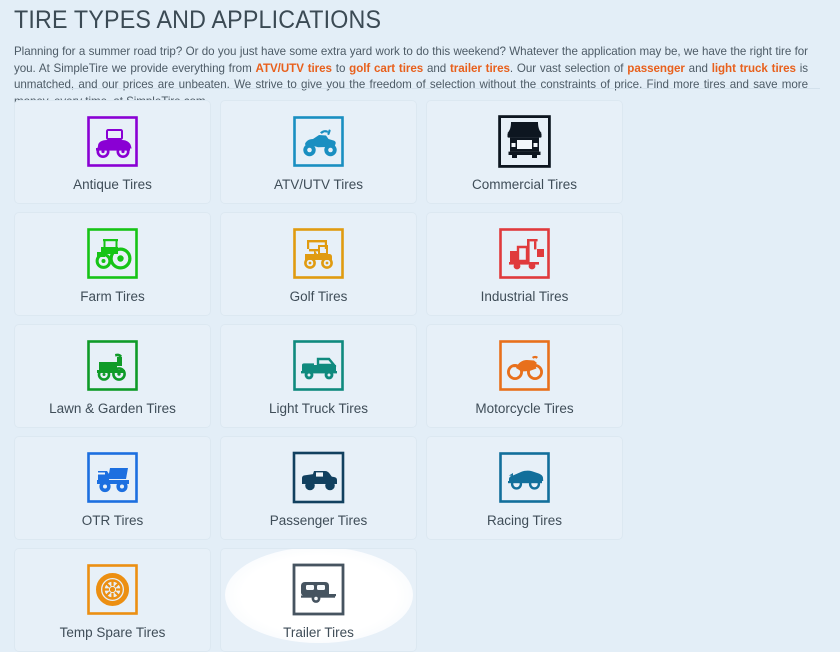  I want to click on page-title: TIRE TYPES AND APPLICATIONS, so click(198, 20).